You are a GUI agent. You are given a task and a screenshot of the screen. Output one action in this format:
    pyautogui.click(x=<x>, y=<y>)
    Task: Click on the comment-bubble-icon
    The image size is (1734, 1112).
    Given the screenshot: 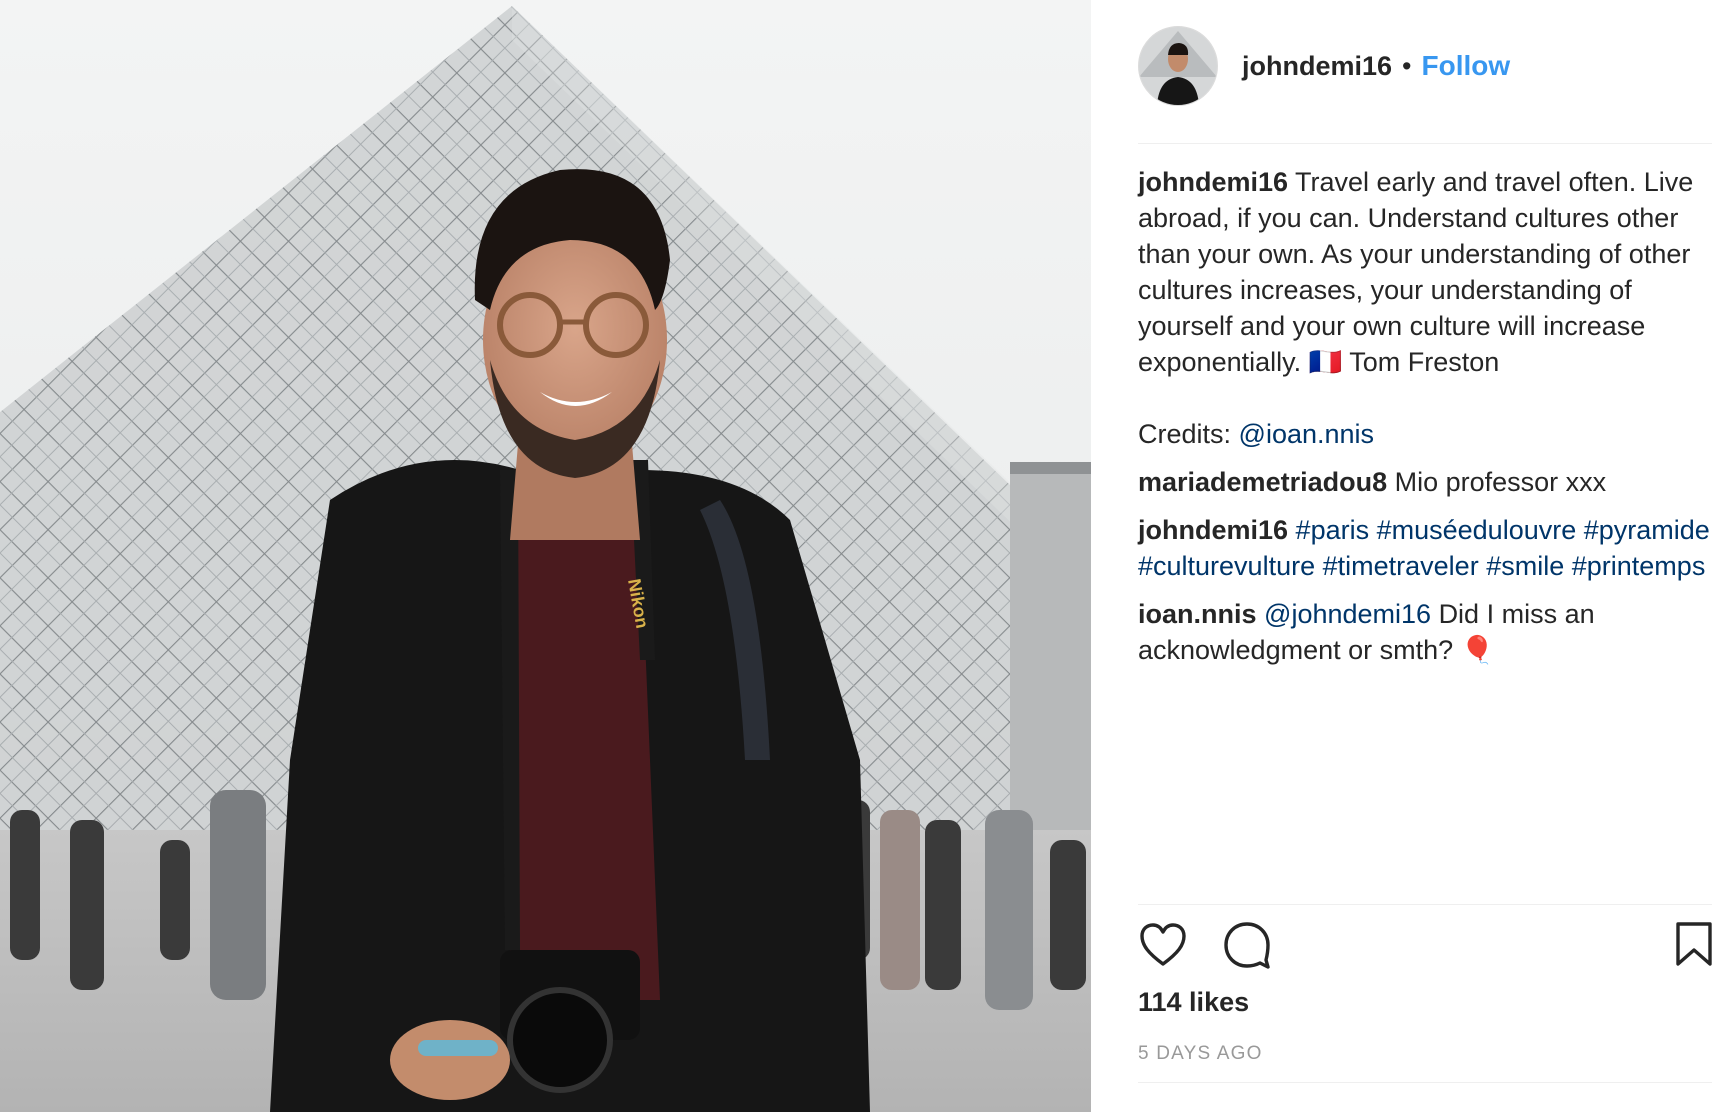 What is the action you would take?
    pyautogui.click(x=1247, y=945)
    